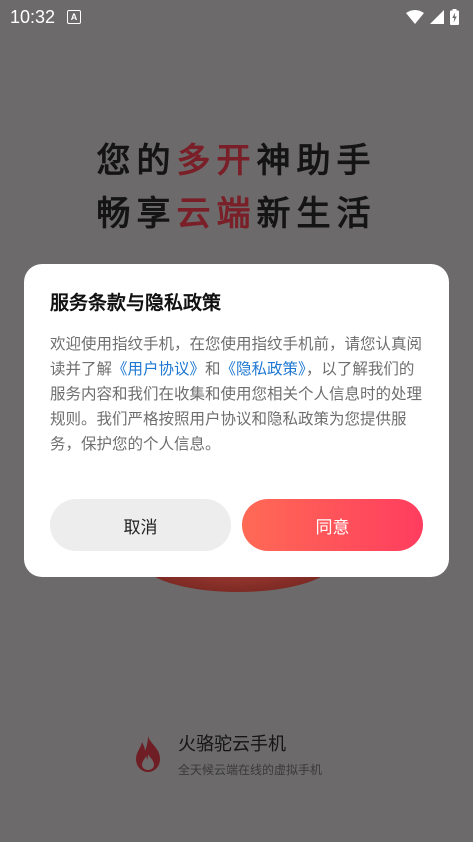 The height and width of the screenshot is (842, 473). I want to click on status-bar: 10:32 A, so click(236, 17).